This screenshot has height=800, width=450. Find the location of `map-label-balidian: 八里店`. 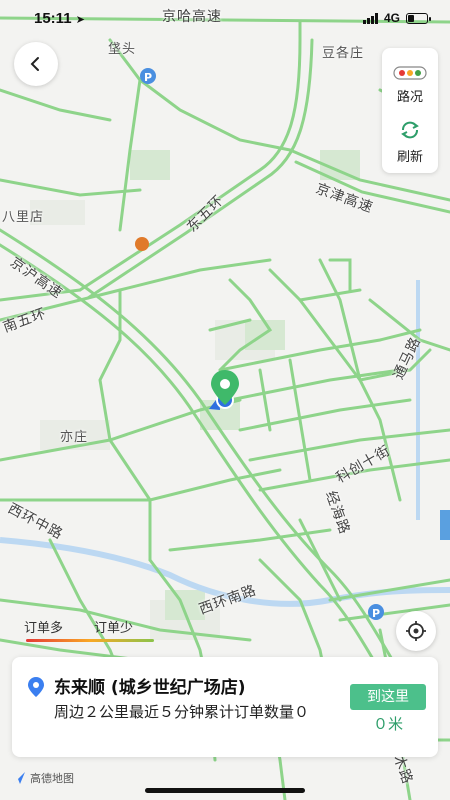

map-label-balidian: 八里店 is located at coordinates (23, 217).